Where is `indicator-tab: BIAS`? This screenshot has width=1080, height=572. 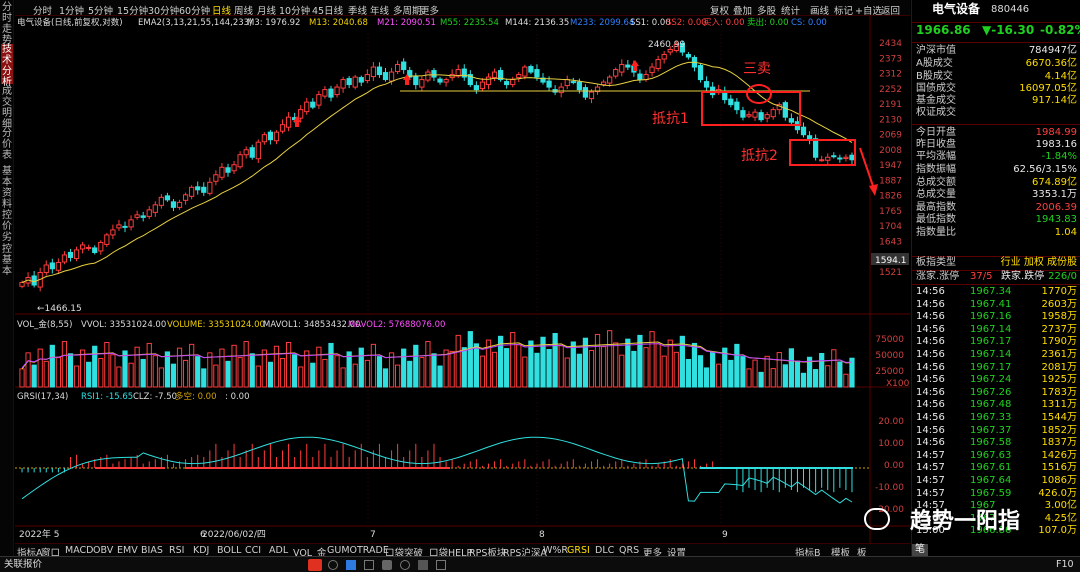
indicator-tab: BIAS is located at coordinates (152, 550).